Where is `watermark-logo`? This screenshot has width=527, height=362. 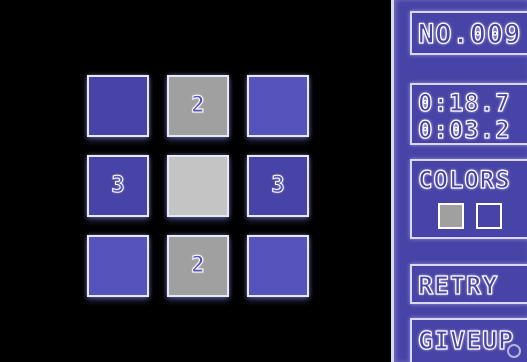 watermark-logo is located at coordinates (514, 351).